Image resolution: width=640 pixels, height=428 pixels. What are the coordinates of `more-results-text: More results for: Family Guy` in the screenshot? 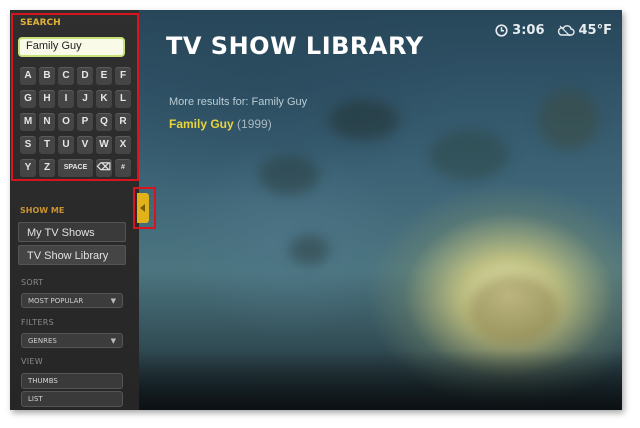 It's located at (238, 102).